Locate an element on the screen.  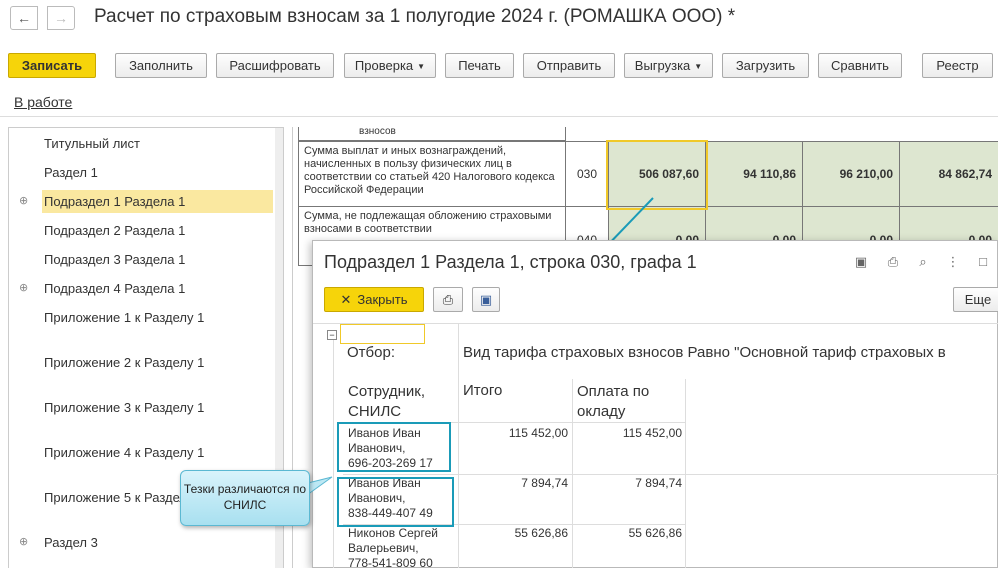
annotation-callout: Тезки различаются по СНИЛС is located at coordinates (245, 498).